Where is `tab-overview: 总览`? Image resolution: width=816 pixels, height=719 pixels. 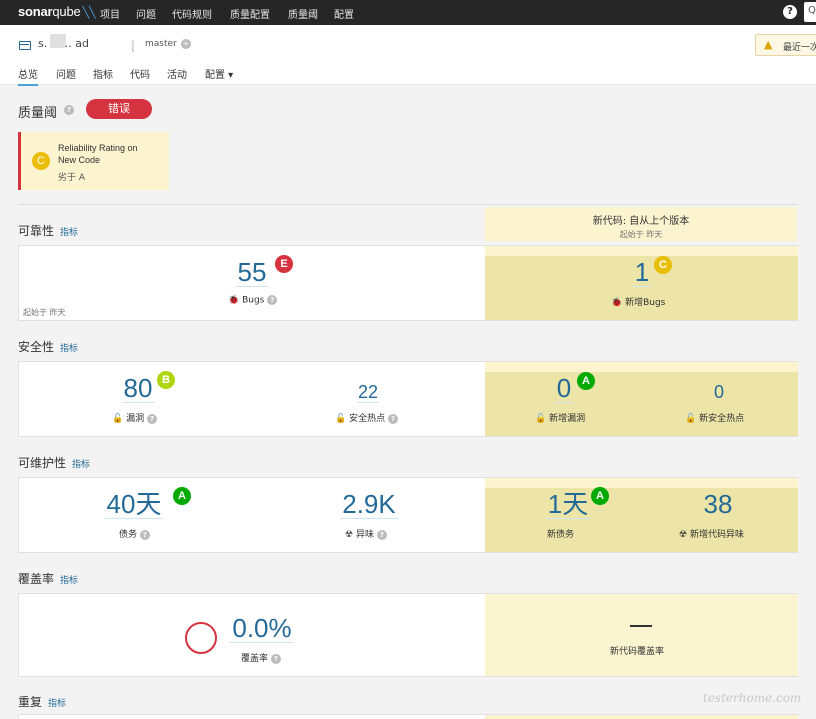
tab-overview: 总览 is located at coordinates (28, 76).